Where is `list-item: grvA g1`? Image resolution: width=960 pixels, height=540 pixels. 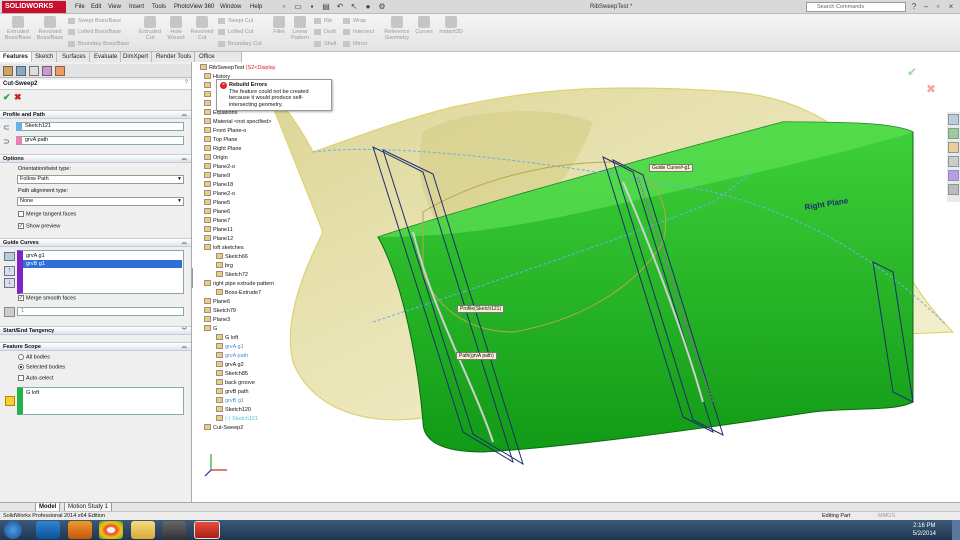 list-item: grvA g1 is located at coordinates (35, 256).